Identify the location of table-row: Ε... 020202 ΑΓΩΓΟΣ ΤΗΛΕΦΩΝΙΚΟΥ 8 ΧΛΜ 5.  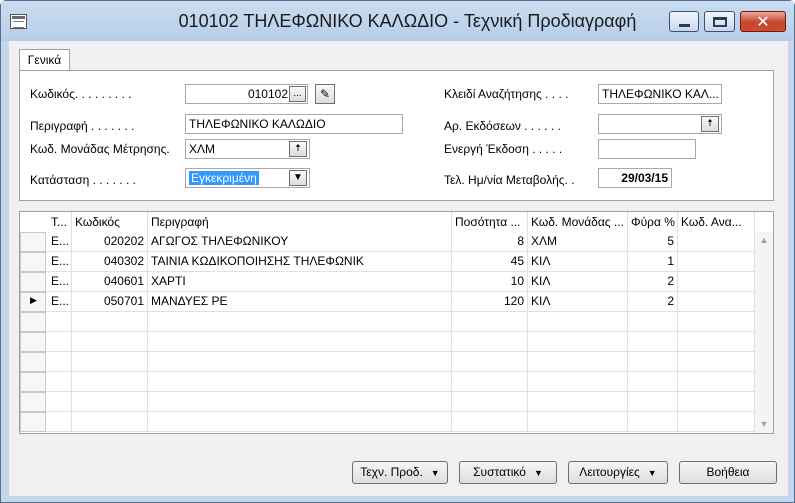
(387, 242).